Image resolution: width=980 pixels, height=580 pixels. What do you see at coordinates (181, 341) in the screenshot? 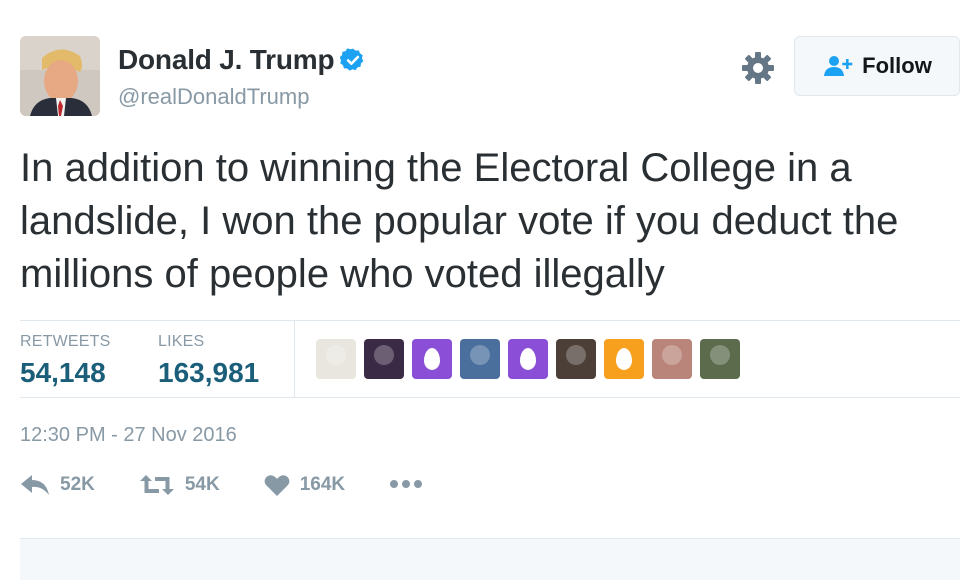
I see `likes-label: LIKES` at bounding box center [181, 341].